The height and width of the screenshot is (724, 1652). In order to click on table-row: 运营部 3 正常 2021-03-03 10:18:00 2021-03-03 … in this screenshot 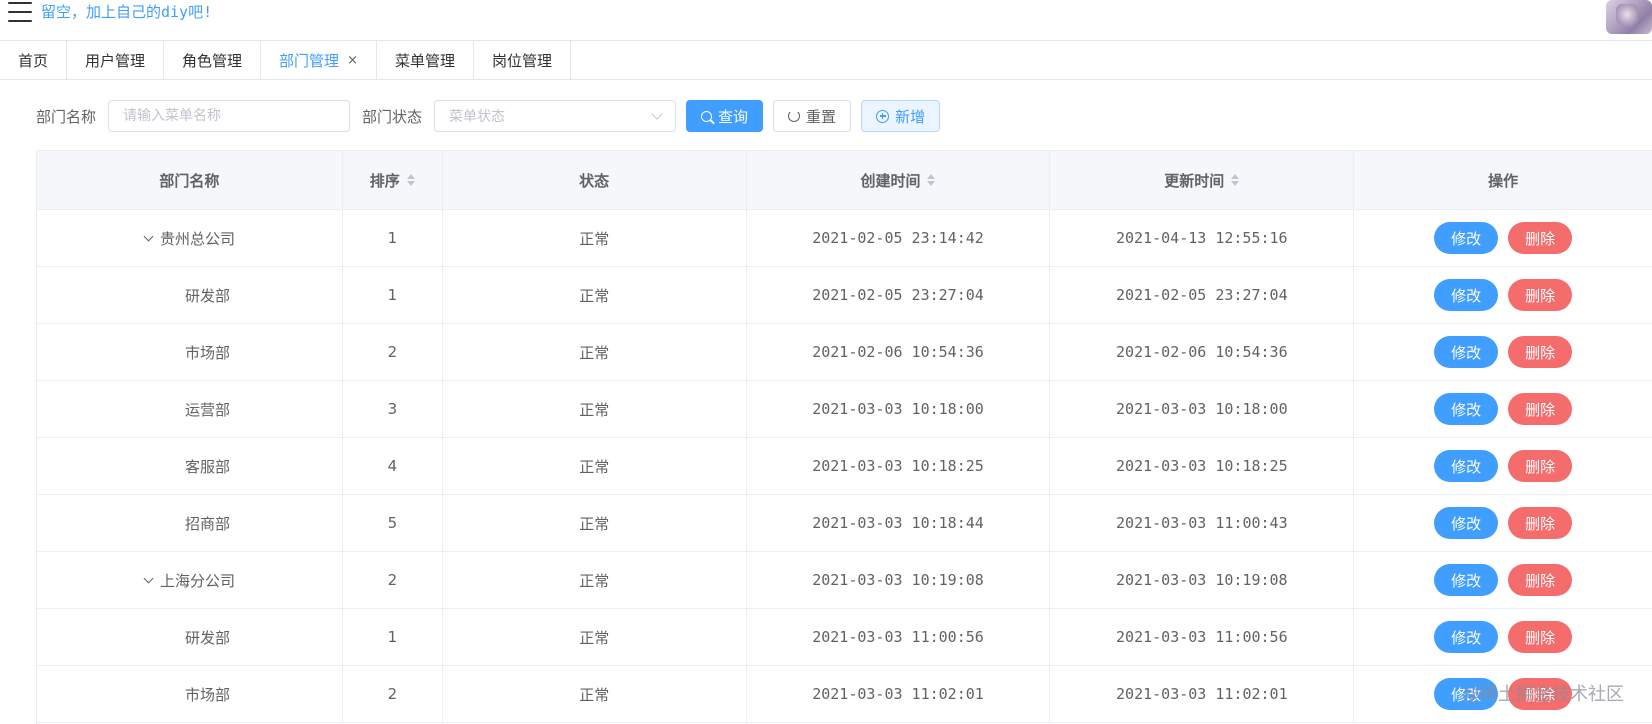, I will do `click(844, 409)`.